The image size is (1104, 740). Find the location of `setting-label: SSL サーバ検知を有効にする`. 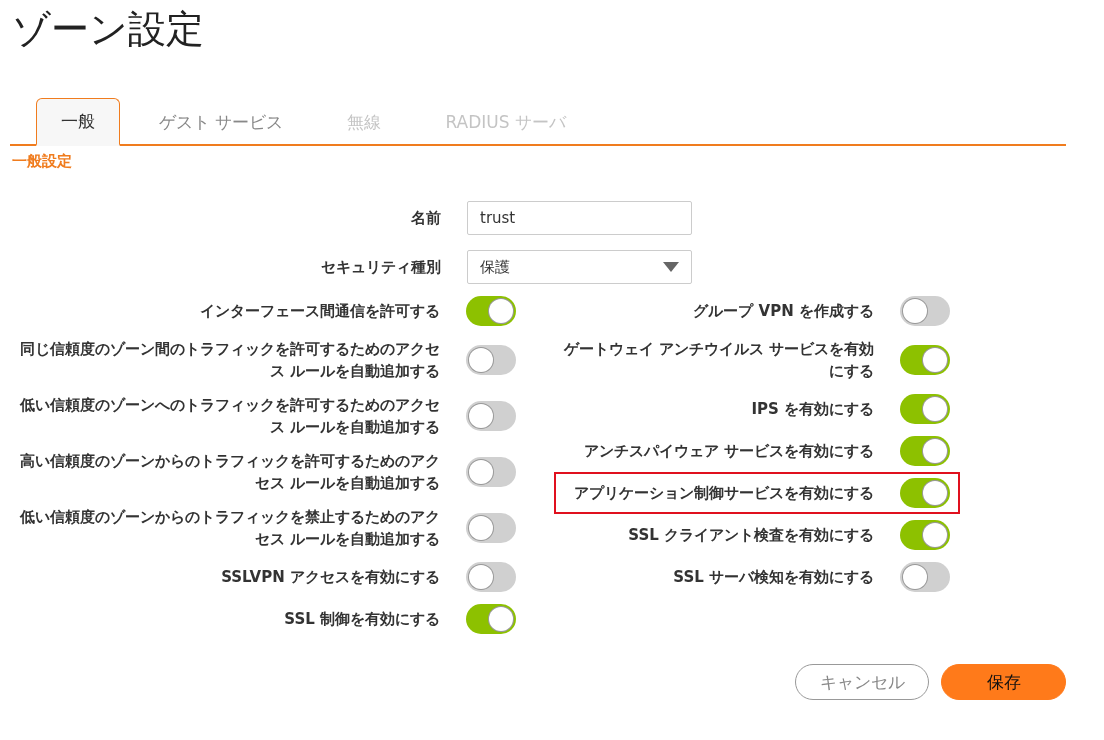

setting-label: SSL サーバ検知を有効にする is located at coordinates (773, 577).